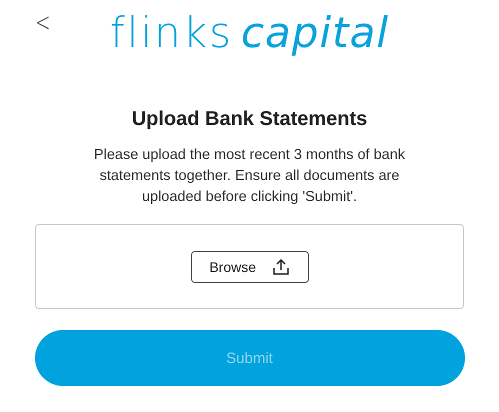  Describe the element at coordinates (43, 23) in the screenshot. I see `back-button: <` at that location.